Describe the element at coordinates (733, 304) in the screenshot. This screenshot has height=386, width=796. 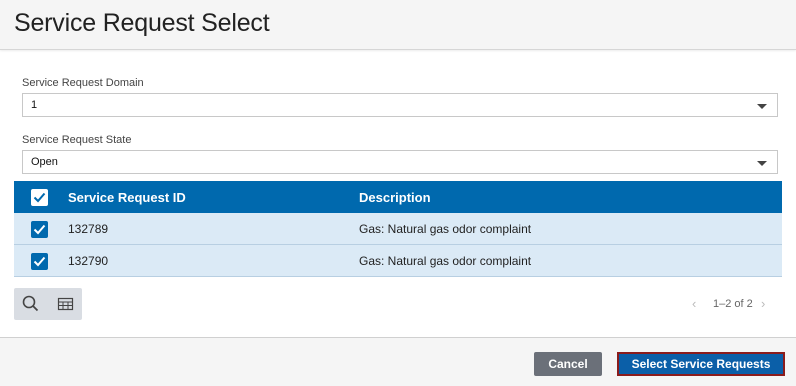
I see `pagination-text: 1–2 of 2` at that location.